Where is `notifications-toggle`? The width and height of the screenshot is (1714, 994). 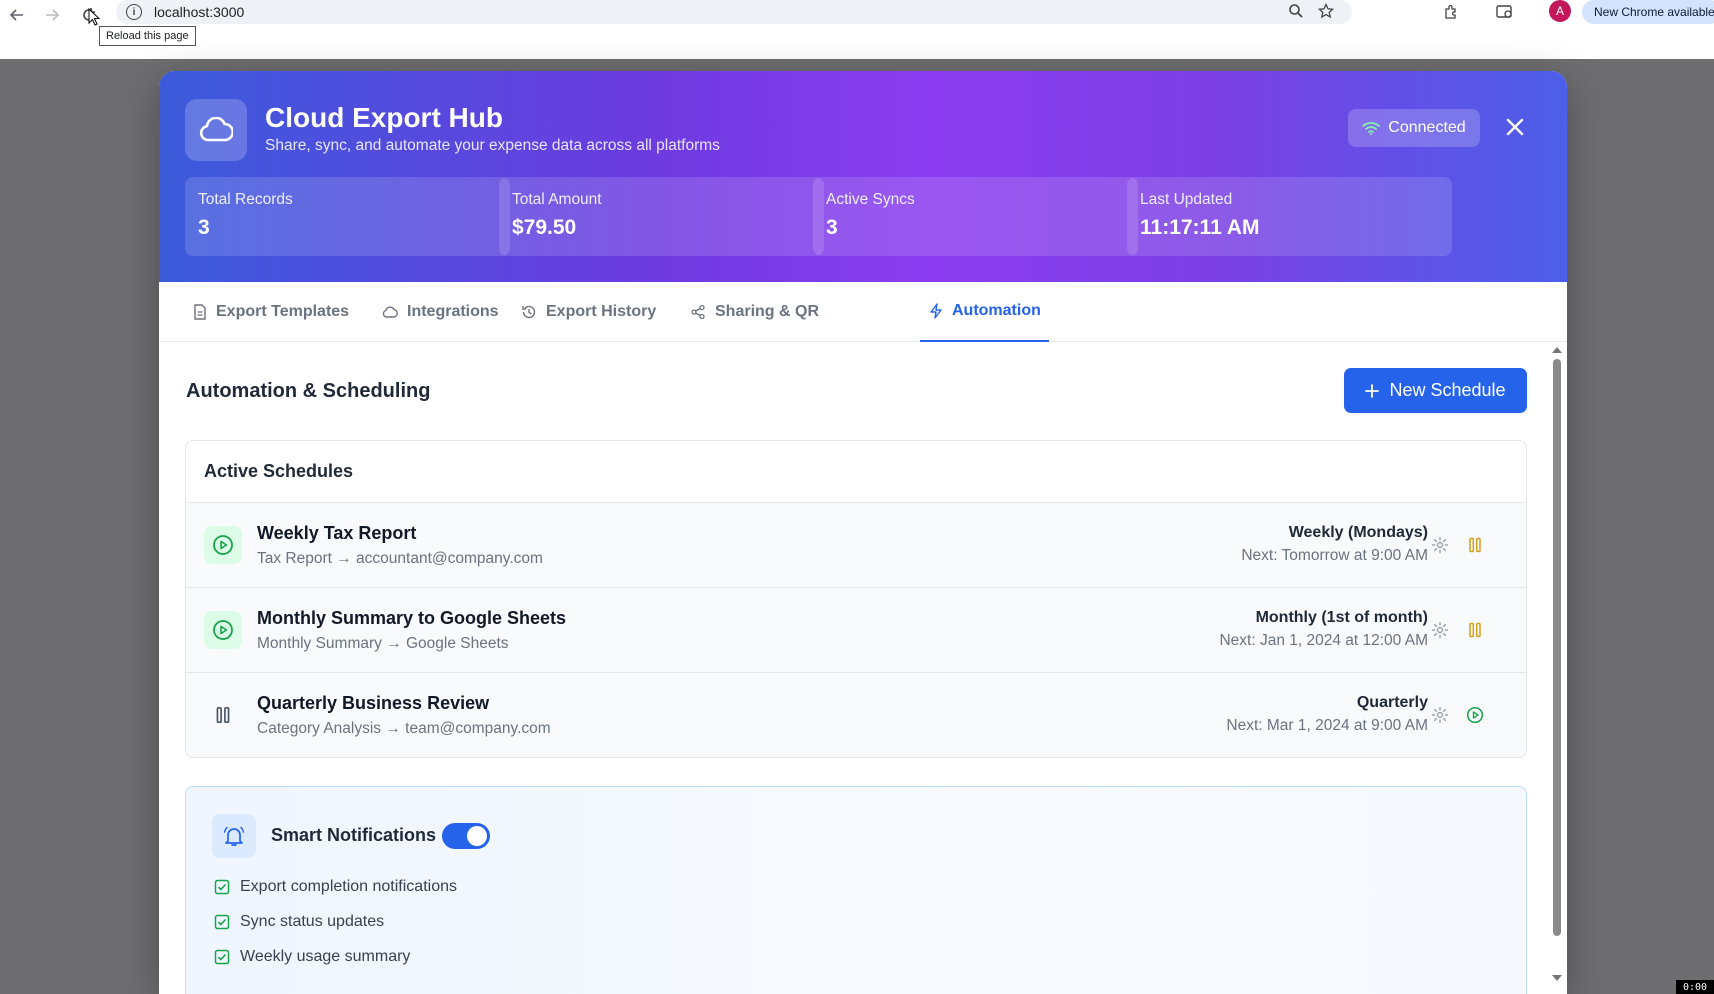
notifications-toggle is located at coordinates (466, 836).